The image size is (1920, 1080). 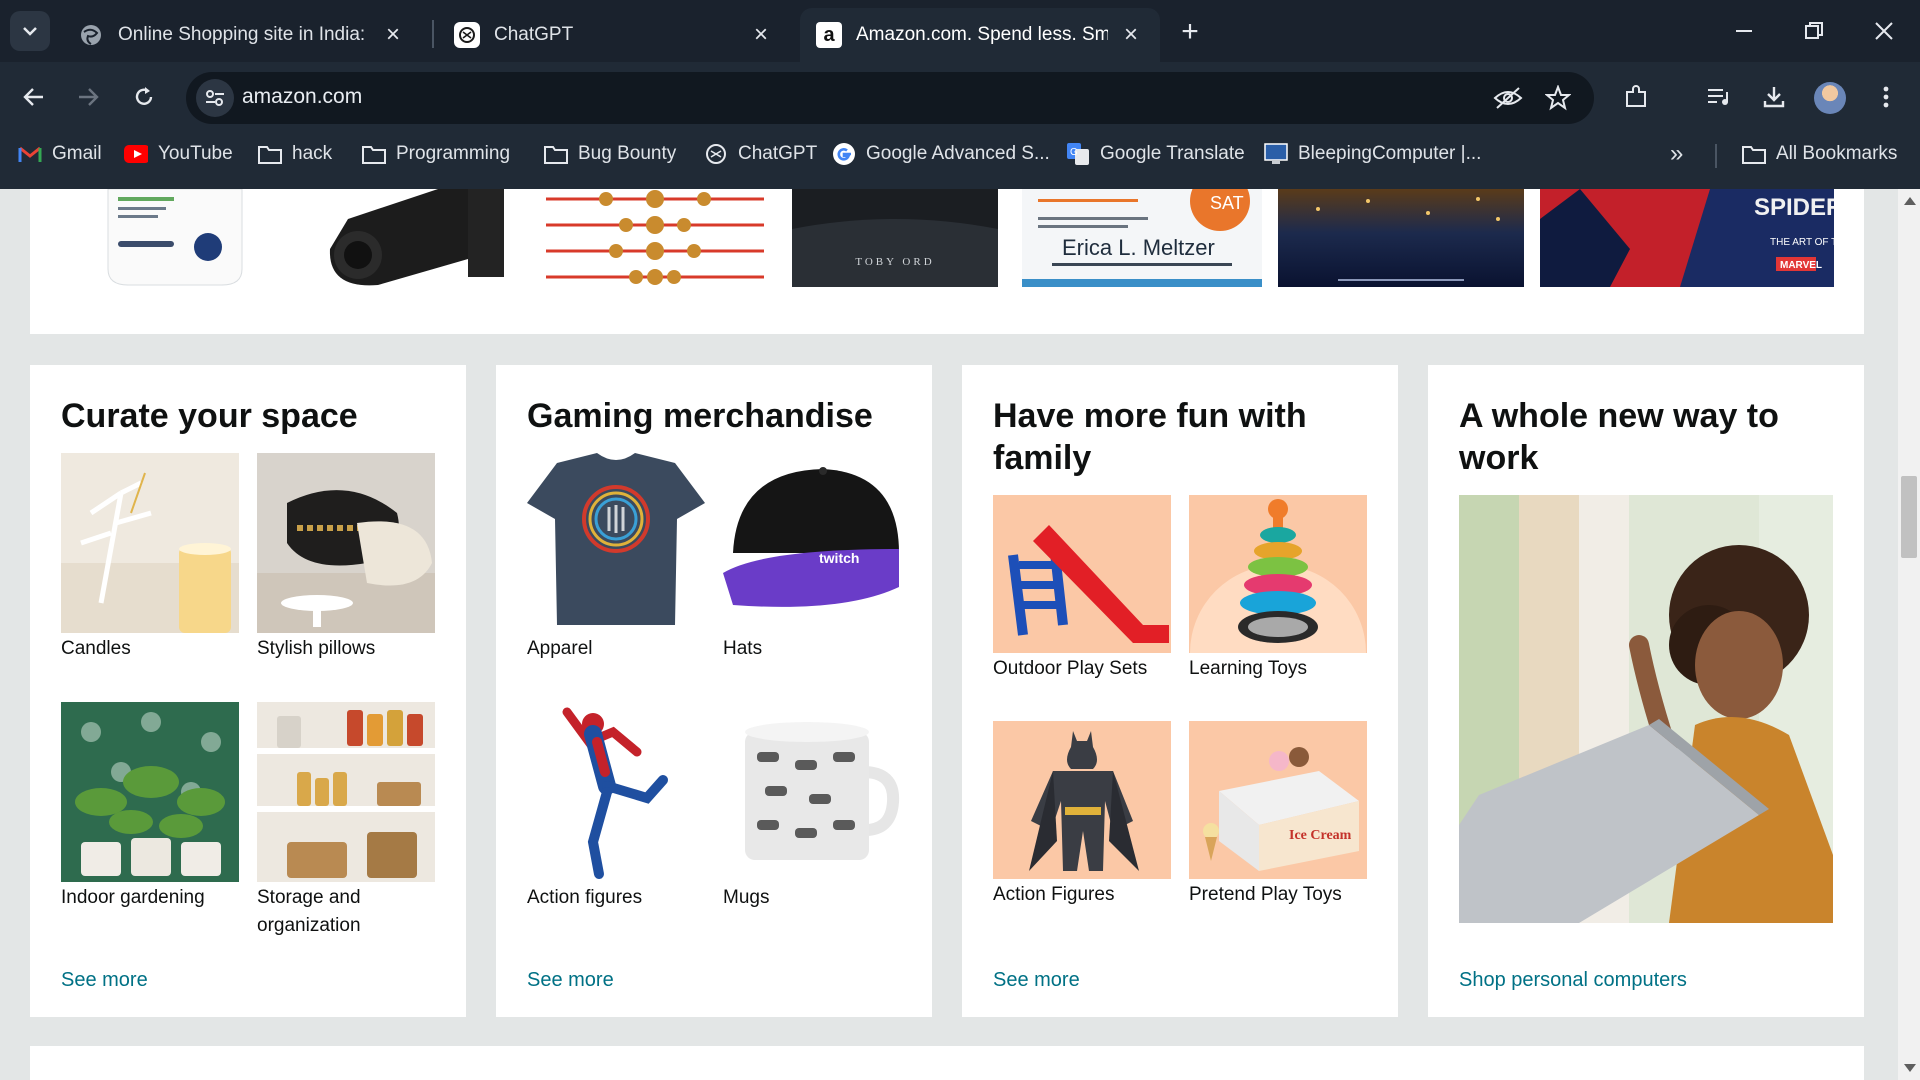 What do you see at coordinates (812, 792) in the screenshot?
I see `controller-mug-image` at bounding box center [812, 792].